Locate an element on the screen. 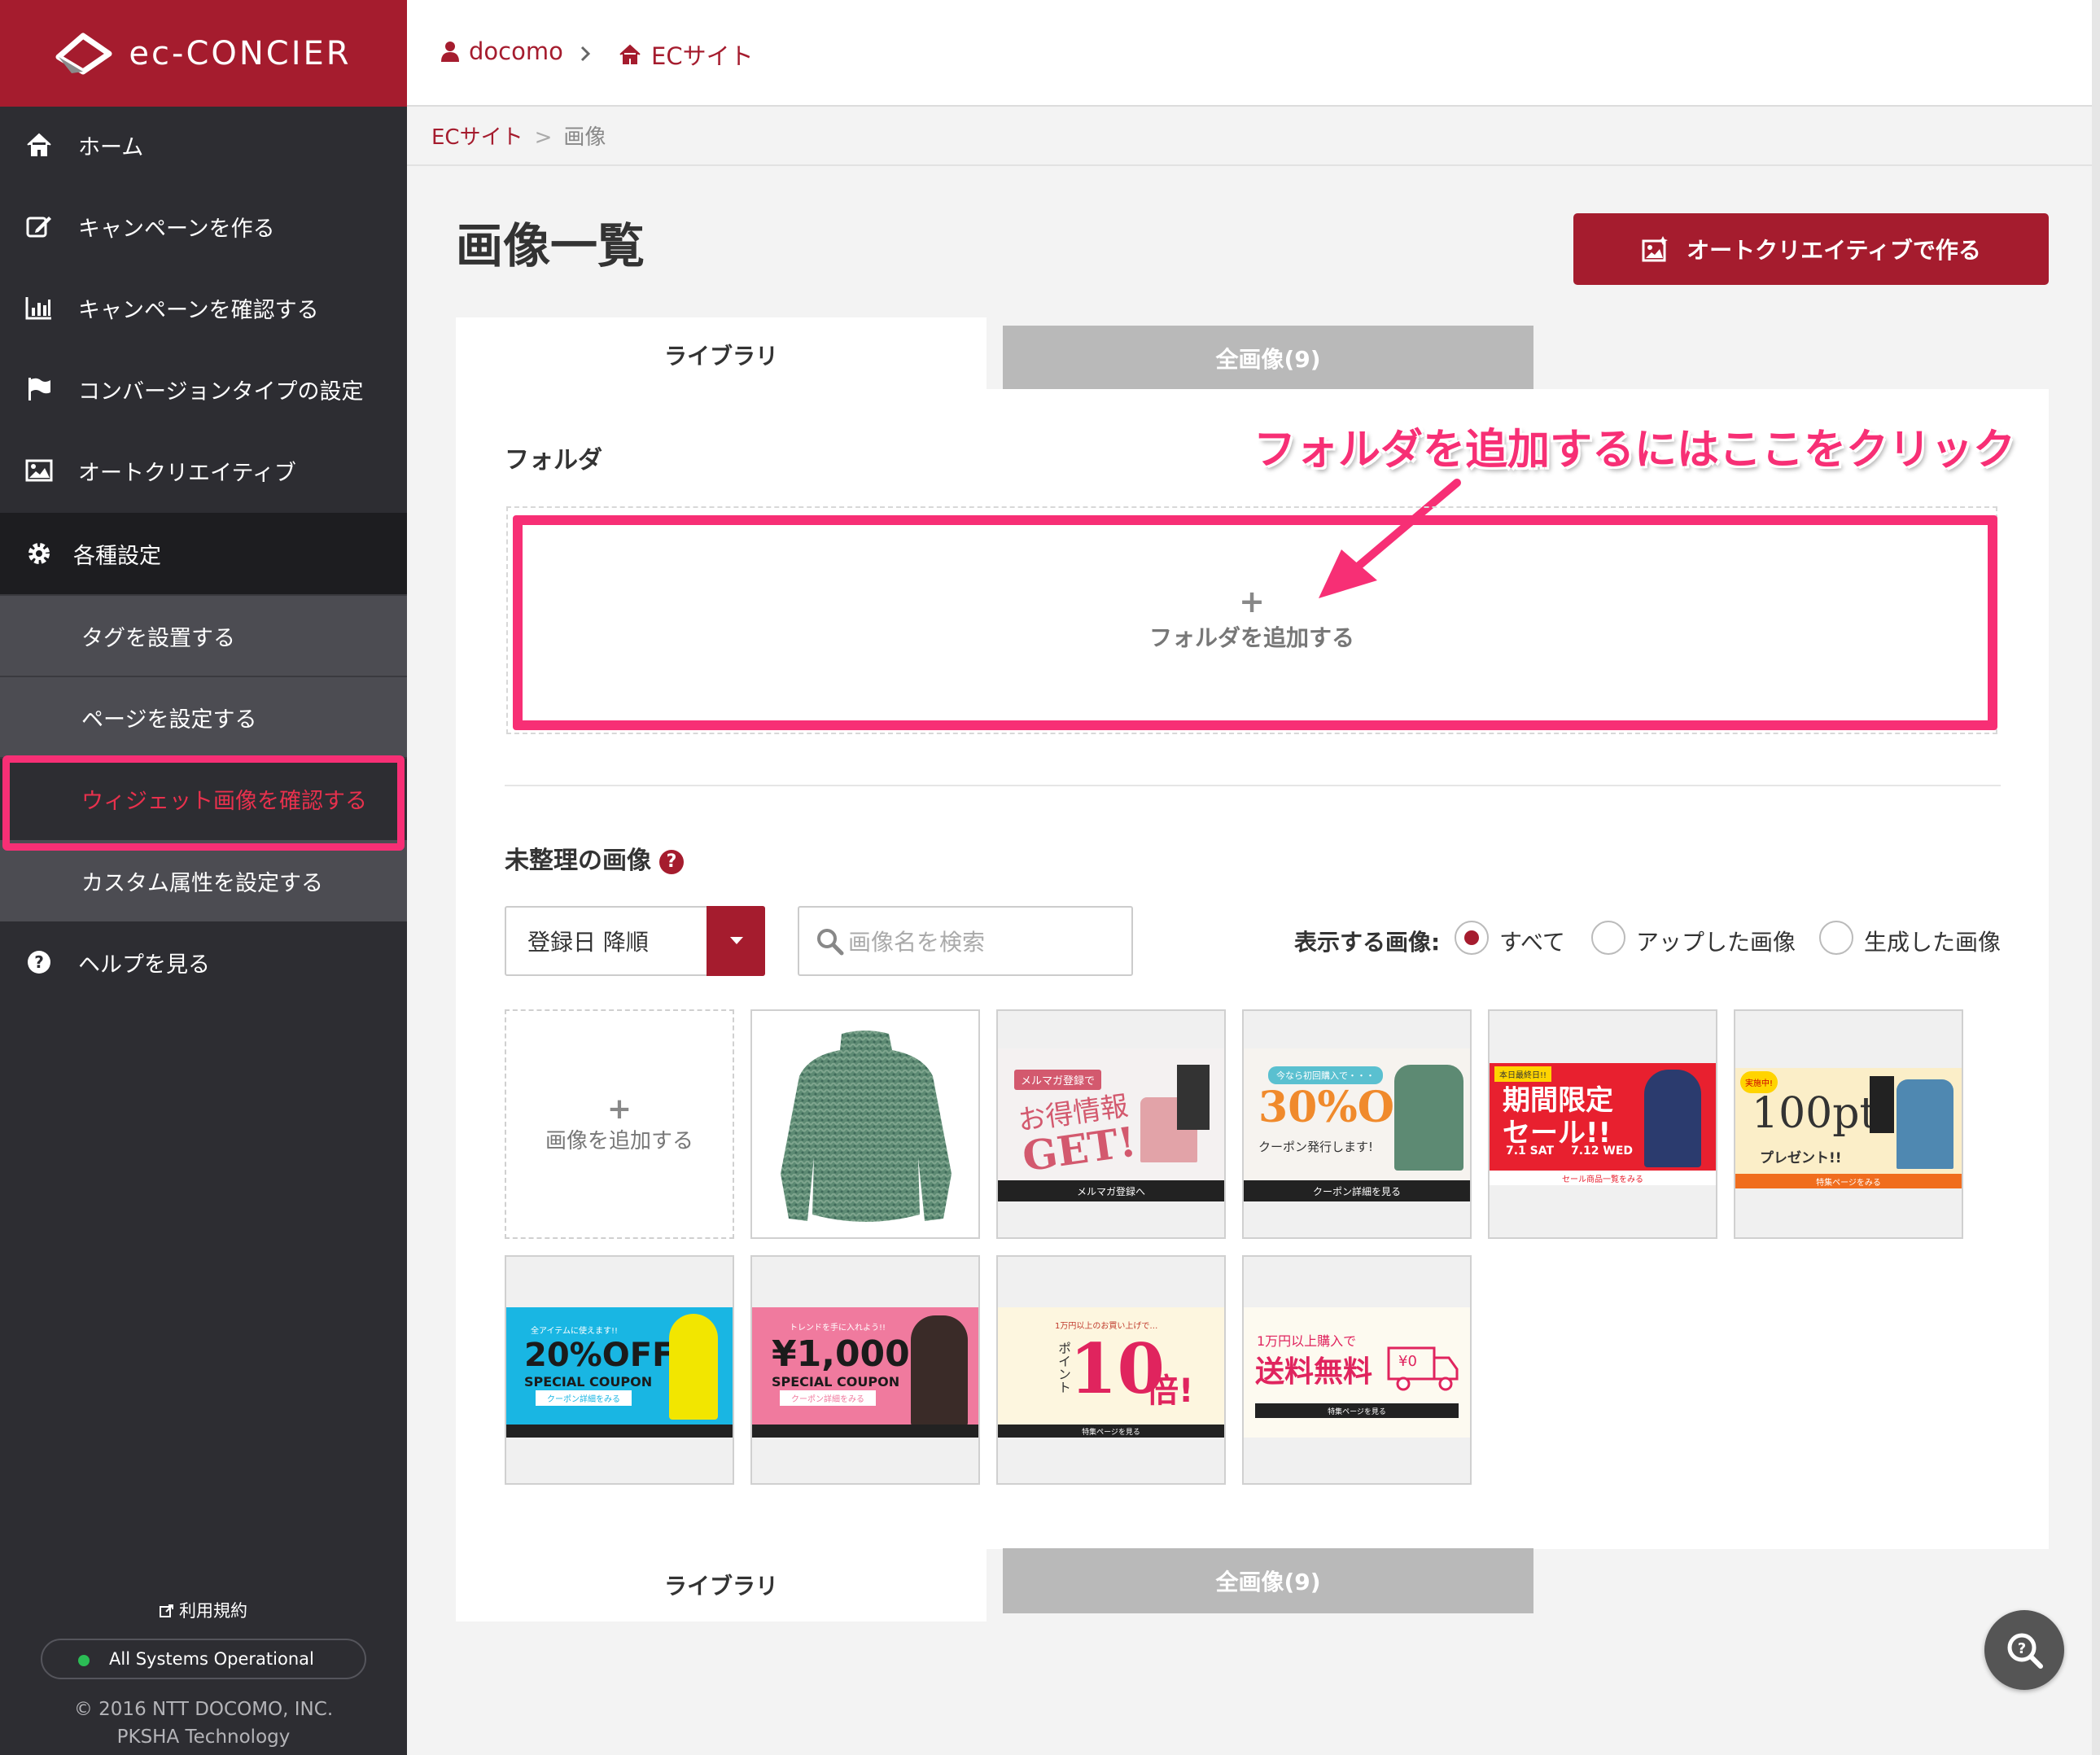 The height and width of the screenshot is (1755, 2100). image-tile-sweater is located at coordinates (865, 1124).